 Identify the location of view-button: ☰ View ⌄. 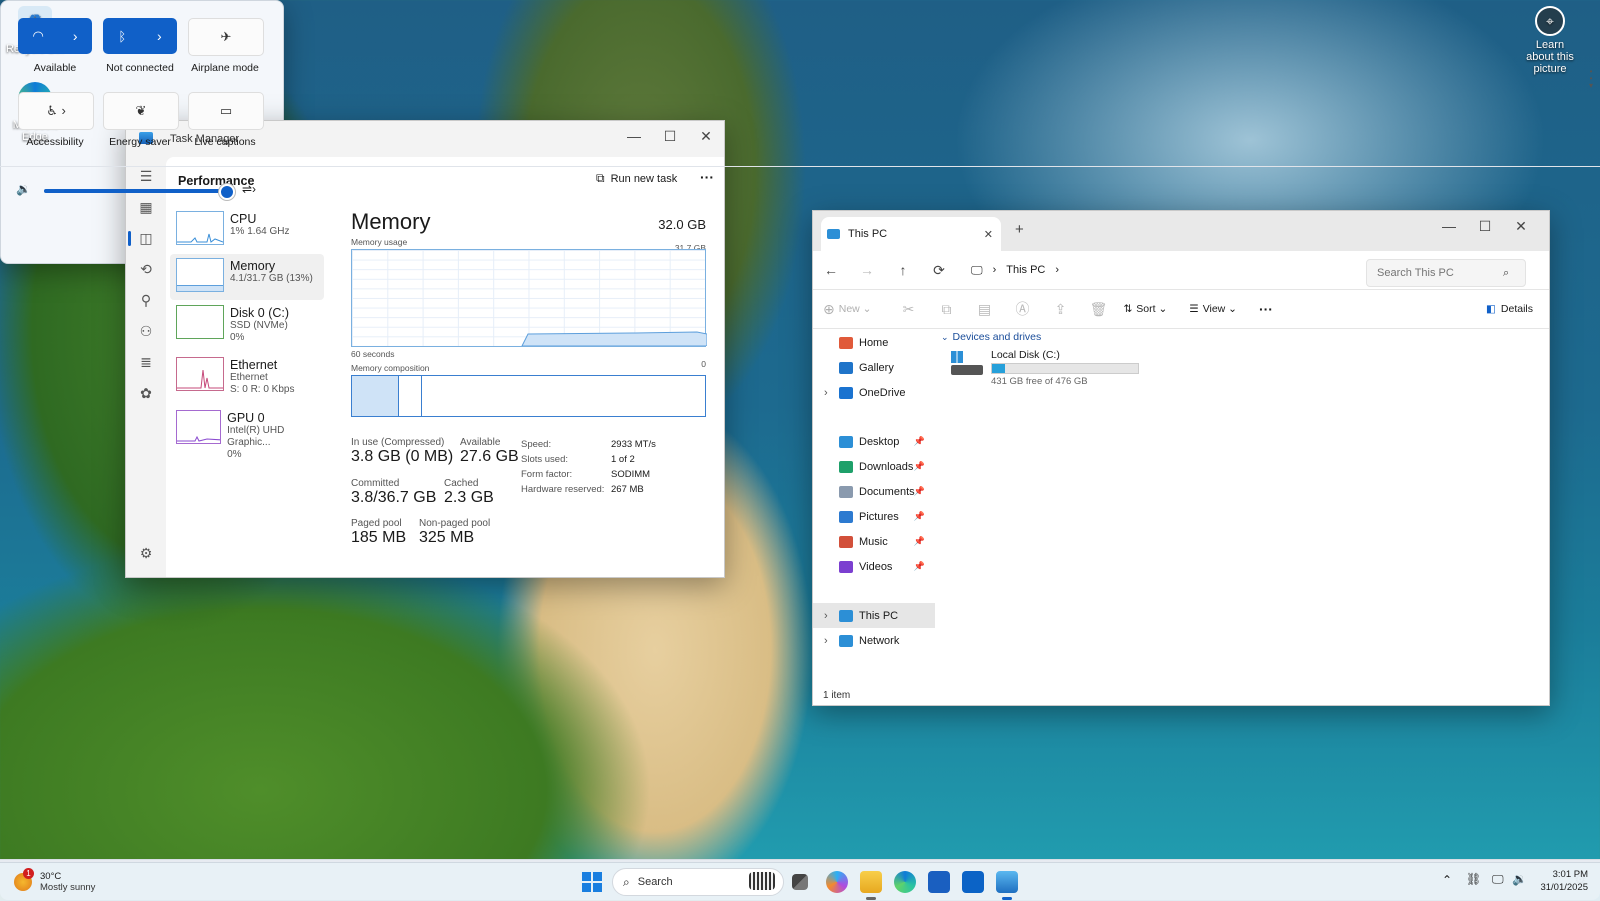
(1213, 309).